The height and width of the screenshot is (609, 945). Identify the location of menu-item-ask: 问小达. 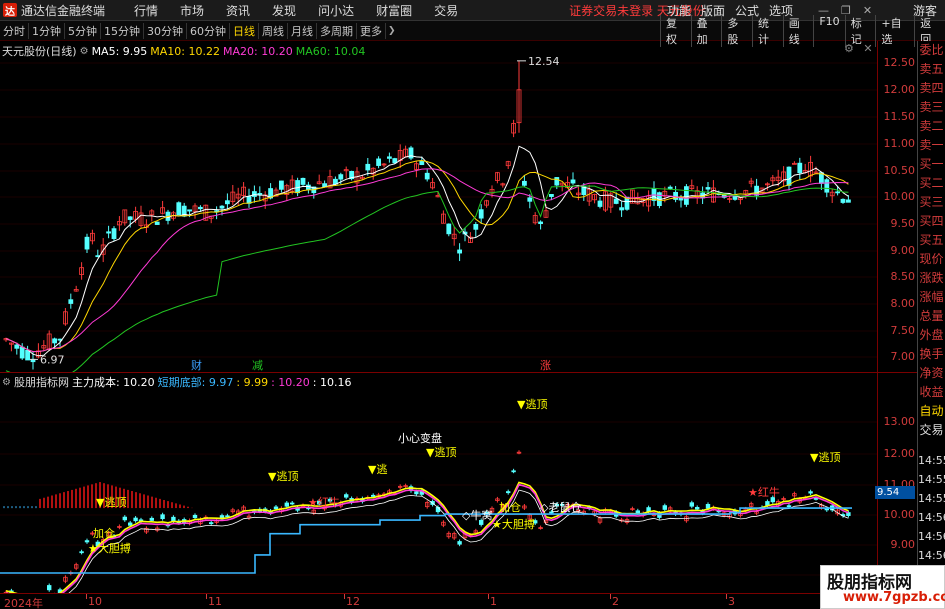
(336, 10).